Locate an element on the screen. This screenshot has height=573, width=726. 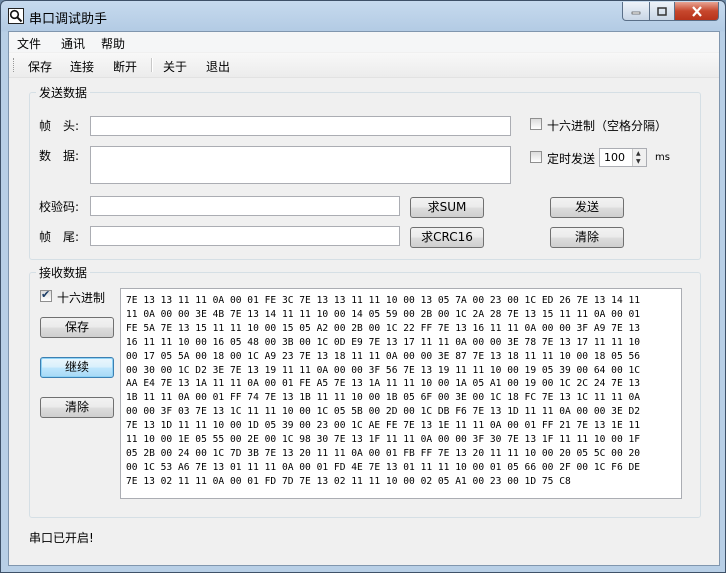
interval-spinner: 100 ▲ ▼ is located at coordinates (623, 157).